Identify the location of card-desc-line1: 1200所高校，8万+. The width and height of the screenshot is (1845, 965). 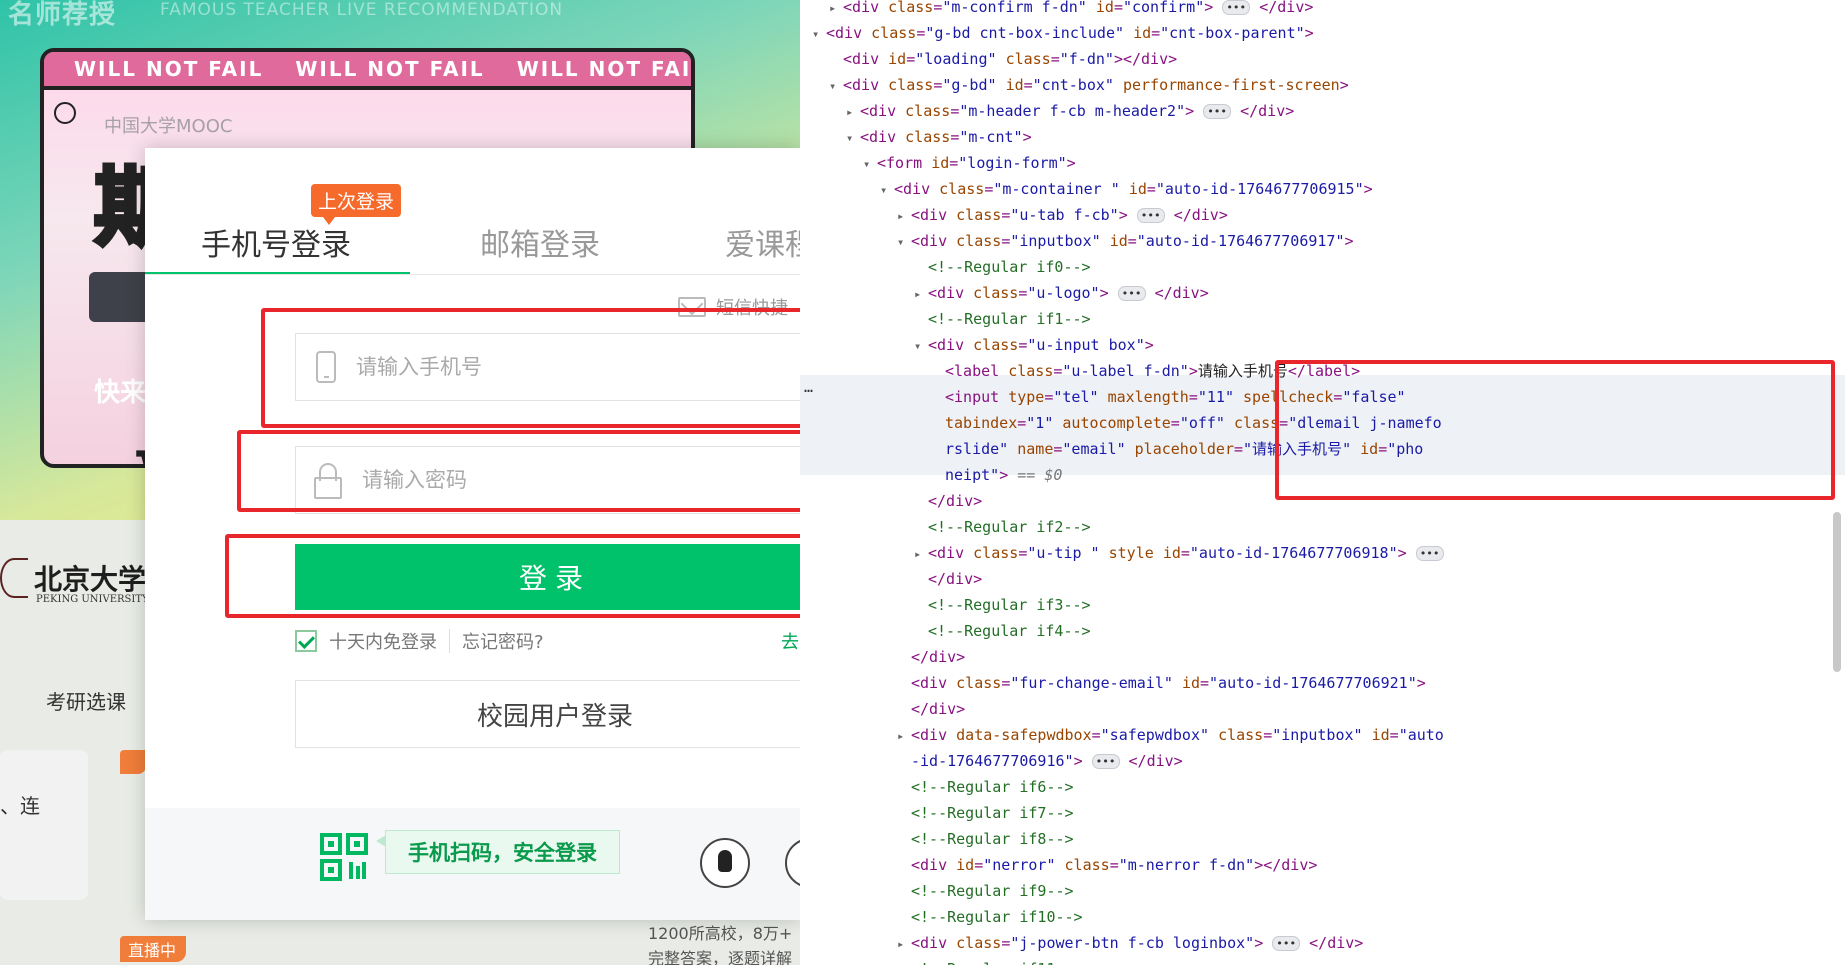
(720, 933).